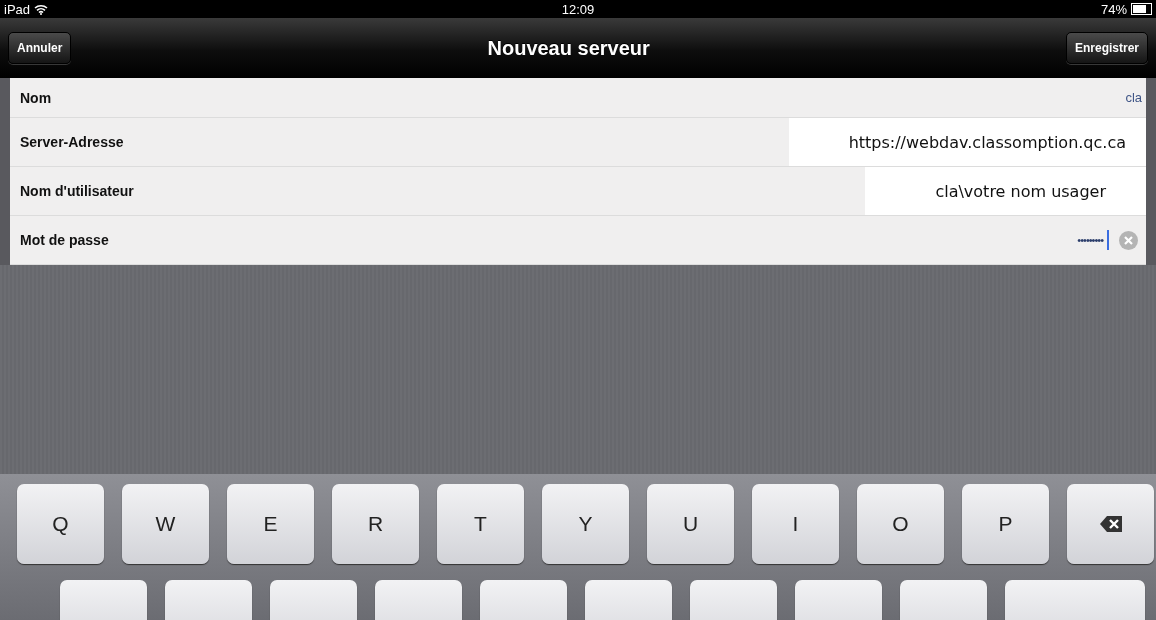  What do you see at coordinates (375, 524) in the screenshot?
I see `key: R` at bounding box center [375, 524].